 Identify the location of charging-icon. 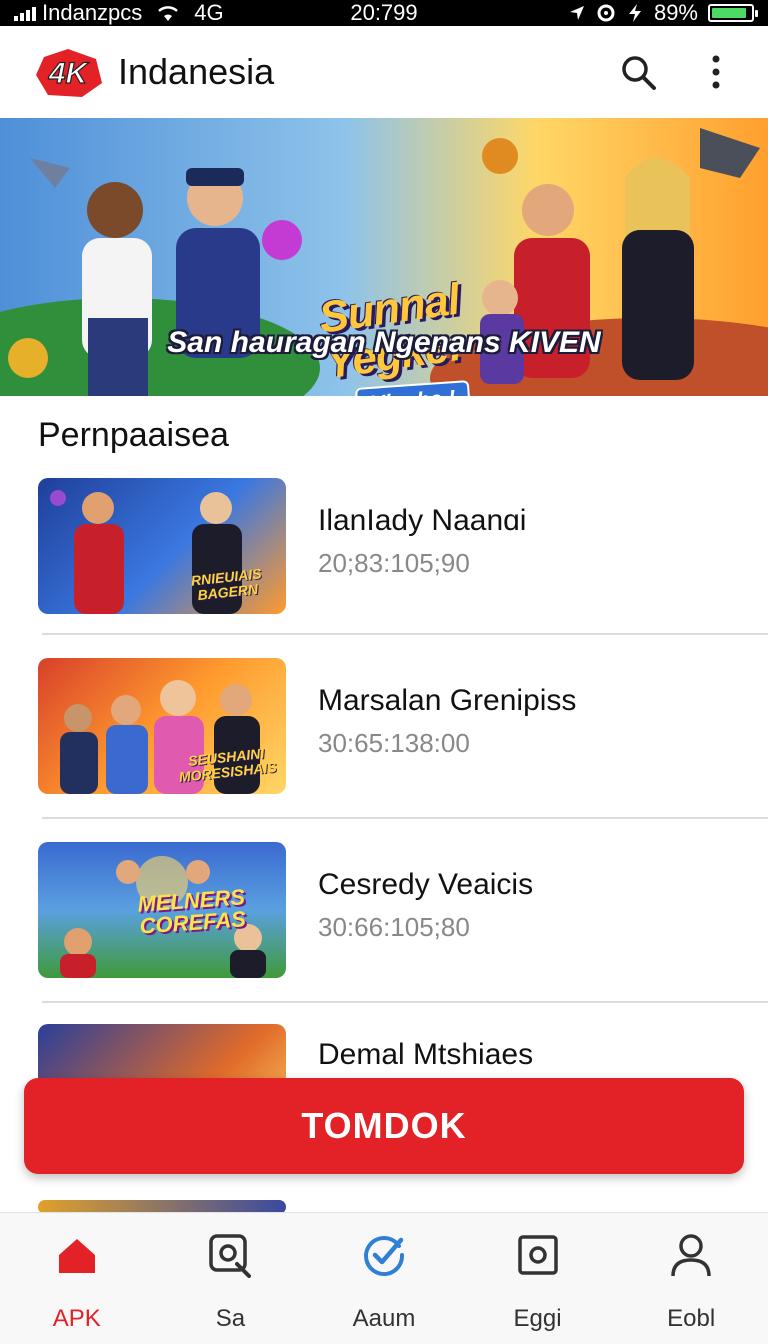
(634, 13).